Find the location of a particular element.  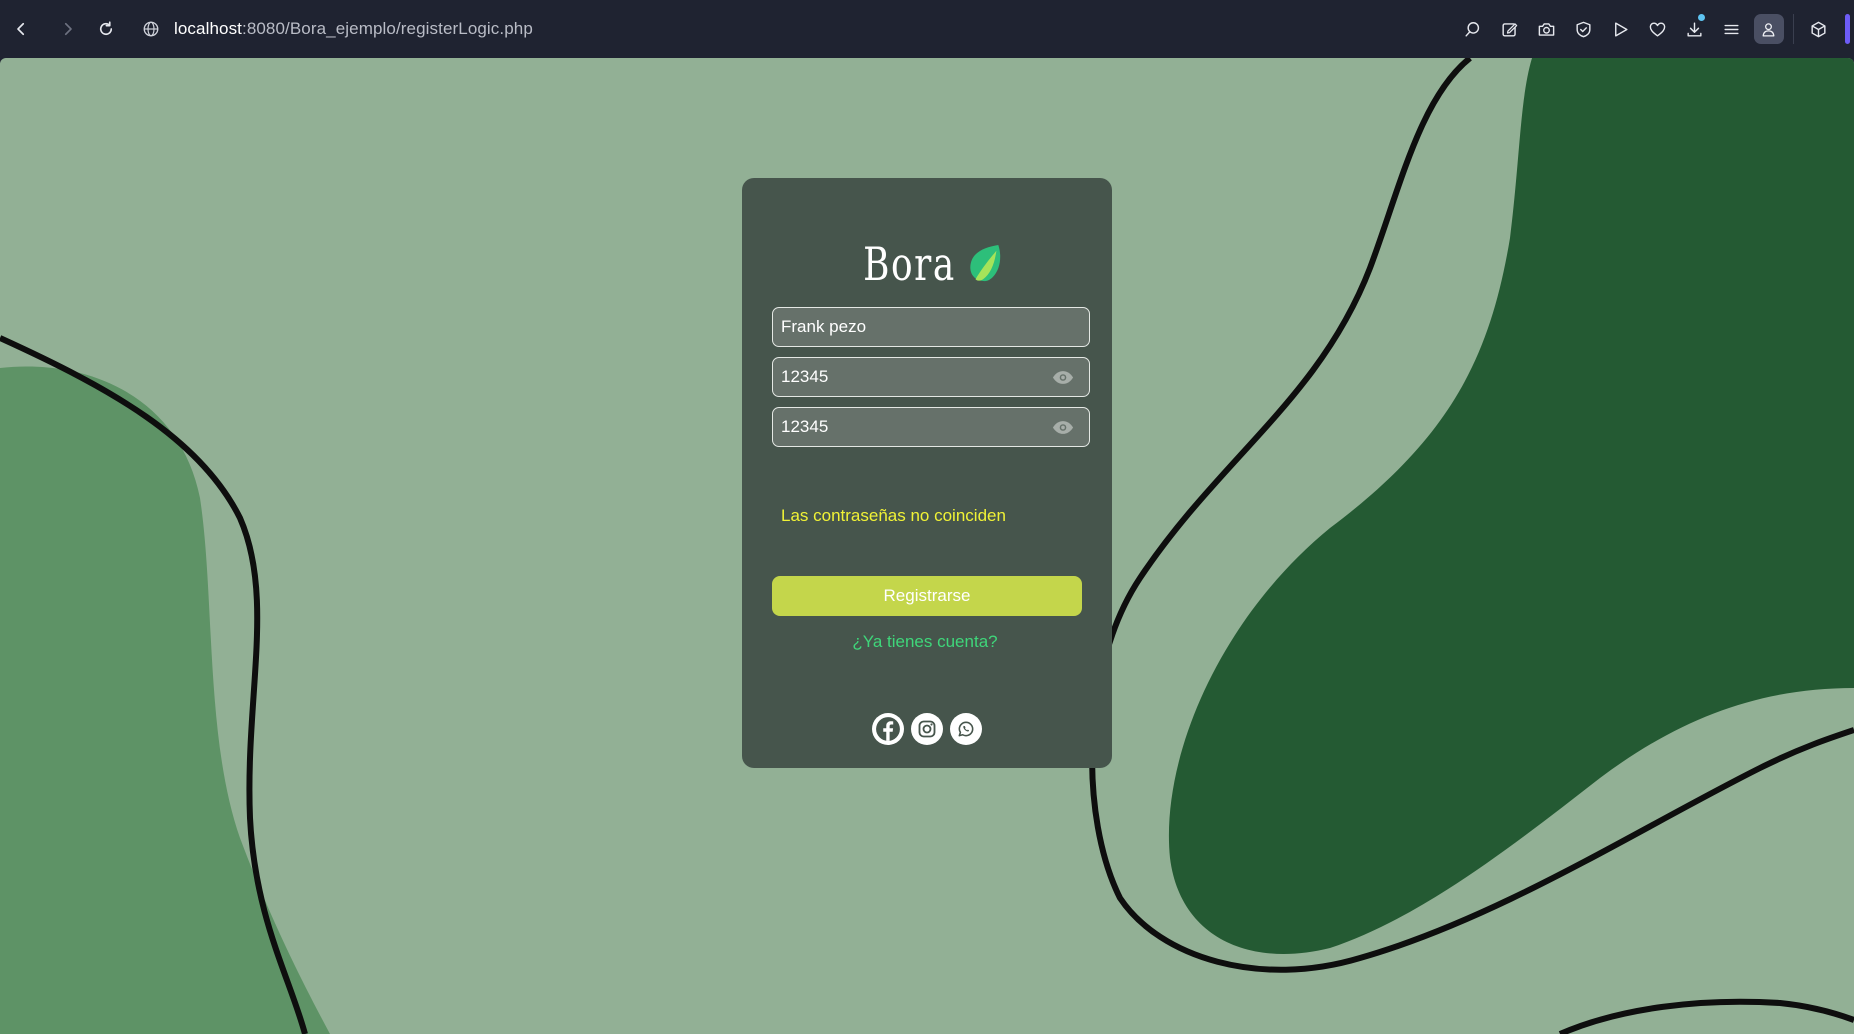

extensions-icon is located at coordinates (1818, 29).